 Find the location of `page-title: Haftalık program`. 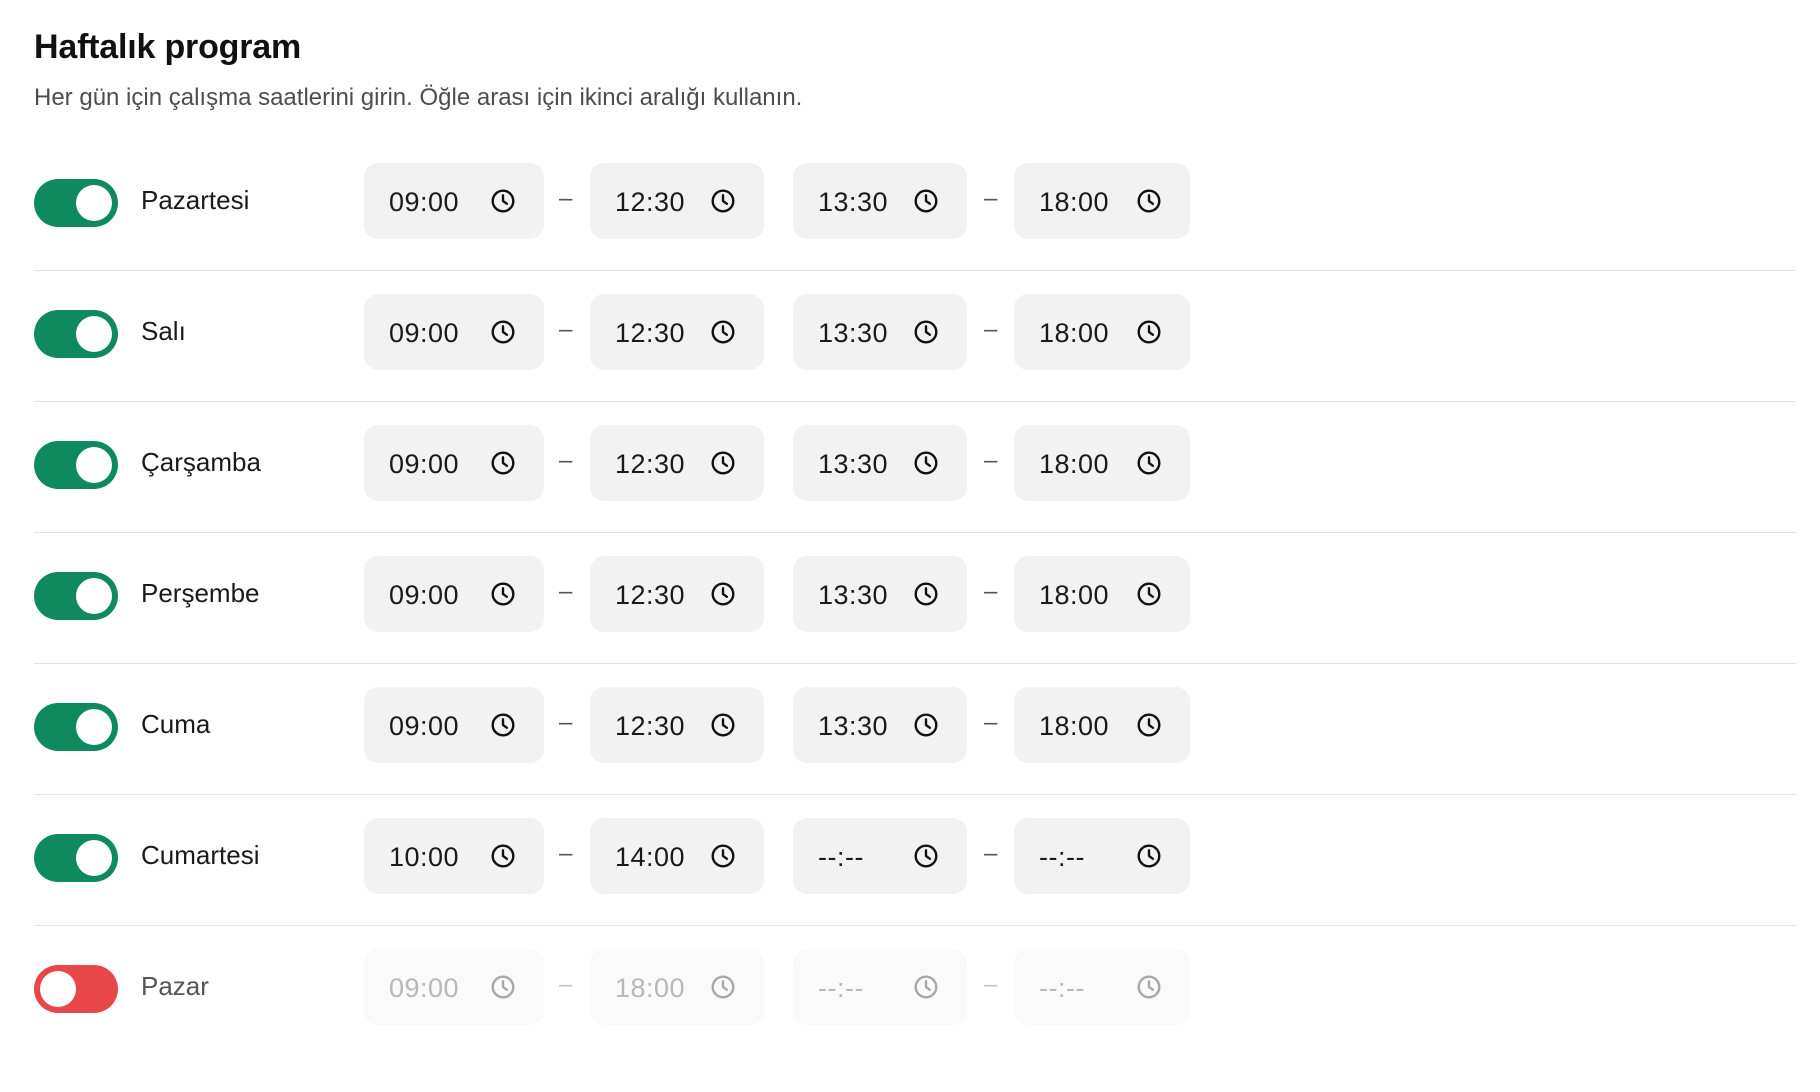

page-title: Haftalık program is located at coordinates (167, 47).